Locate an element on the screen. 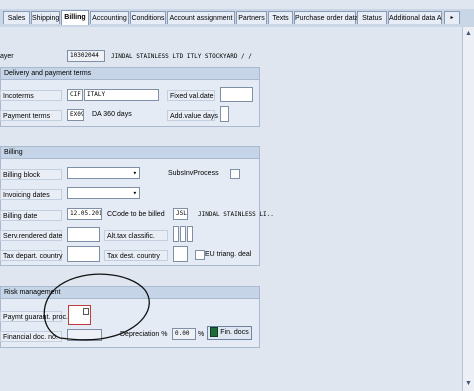  vertical-scrollbar: ▲ ▼ is located at coordinates (468, 209).